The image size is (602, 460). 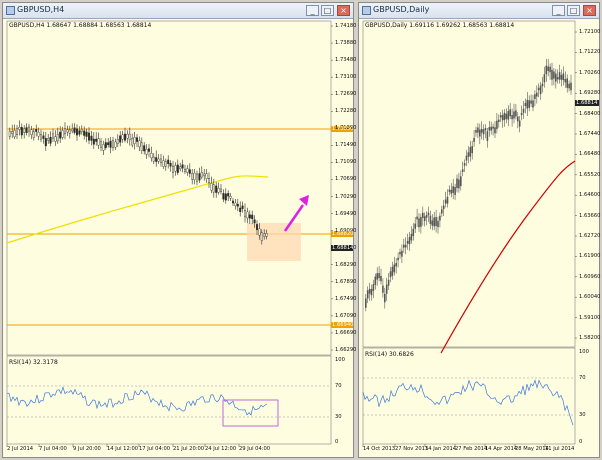 What do you see at coordinates (343, 325) in the screenshot?
I see `h4-level-label: 1.66940` at bounding box center [343, 325].